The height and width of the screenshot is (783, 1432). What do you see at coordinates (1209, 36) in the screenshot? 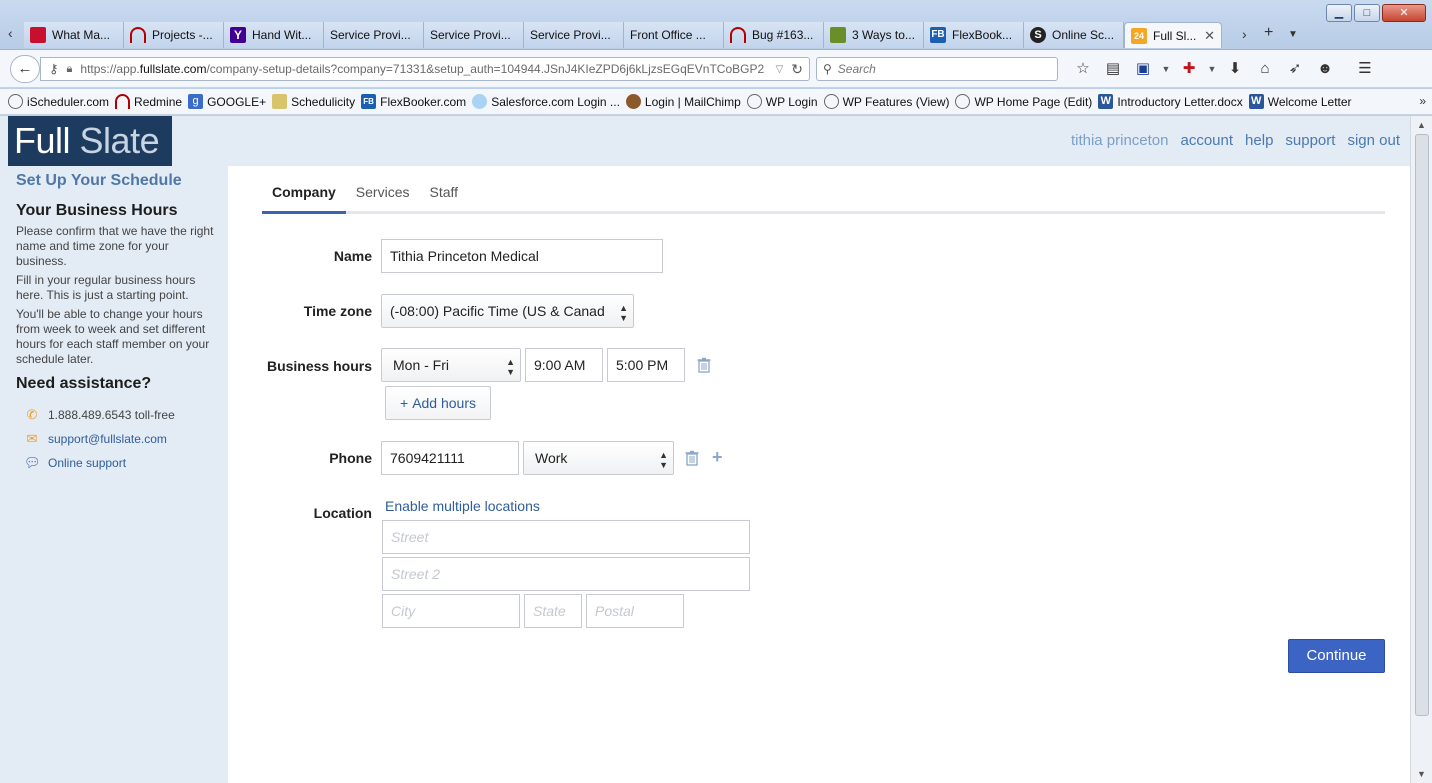
I see `close-tab-icon: ✕` at bounding box center [1209, 36].